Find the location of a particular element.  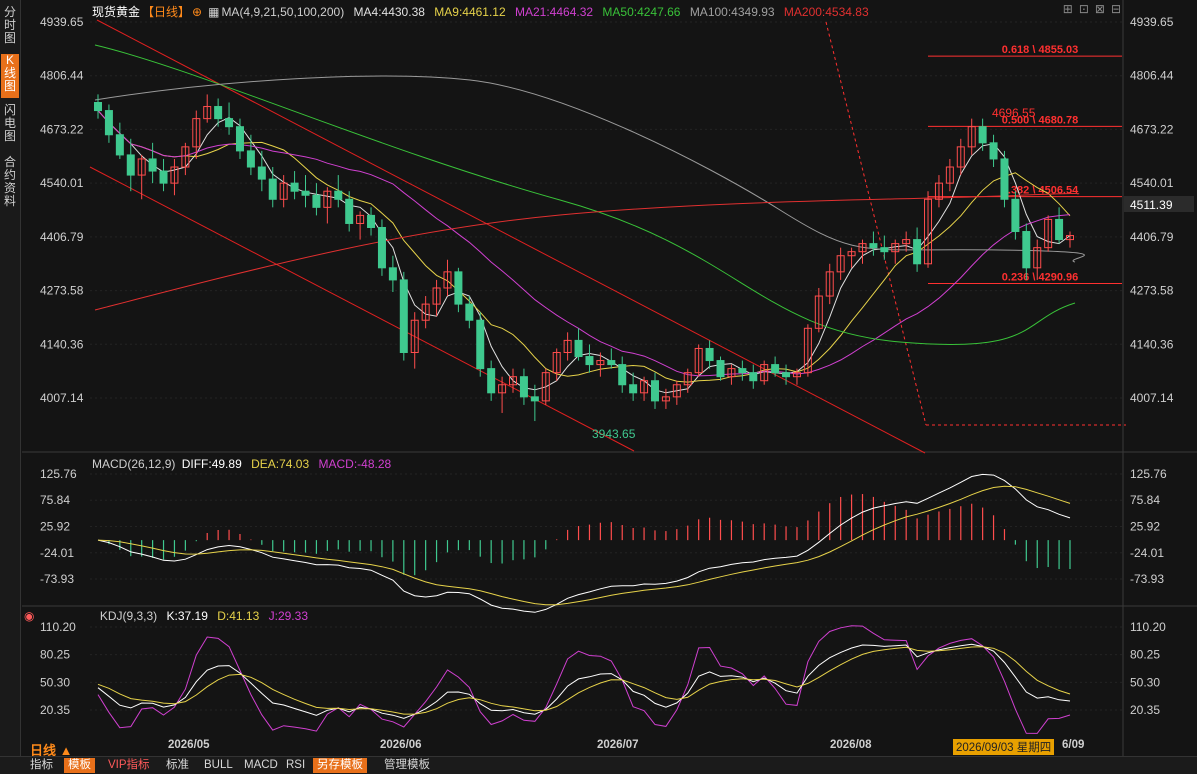

x-label-jul: 2026/07 is located at coordinates (618, 745).